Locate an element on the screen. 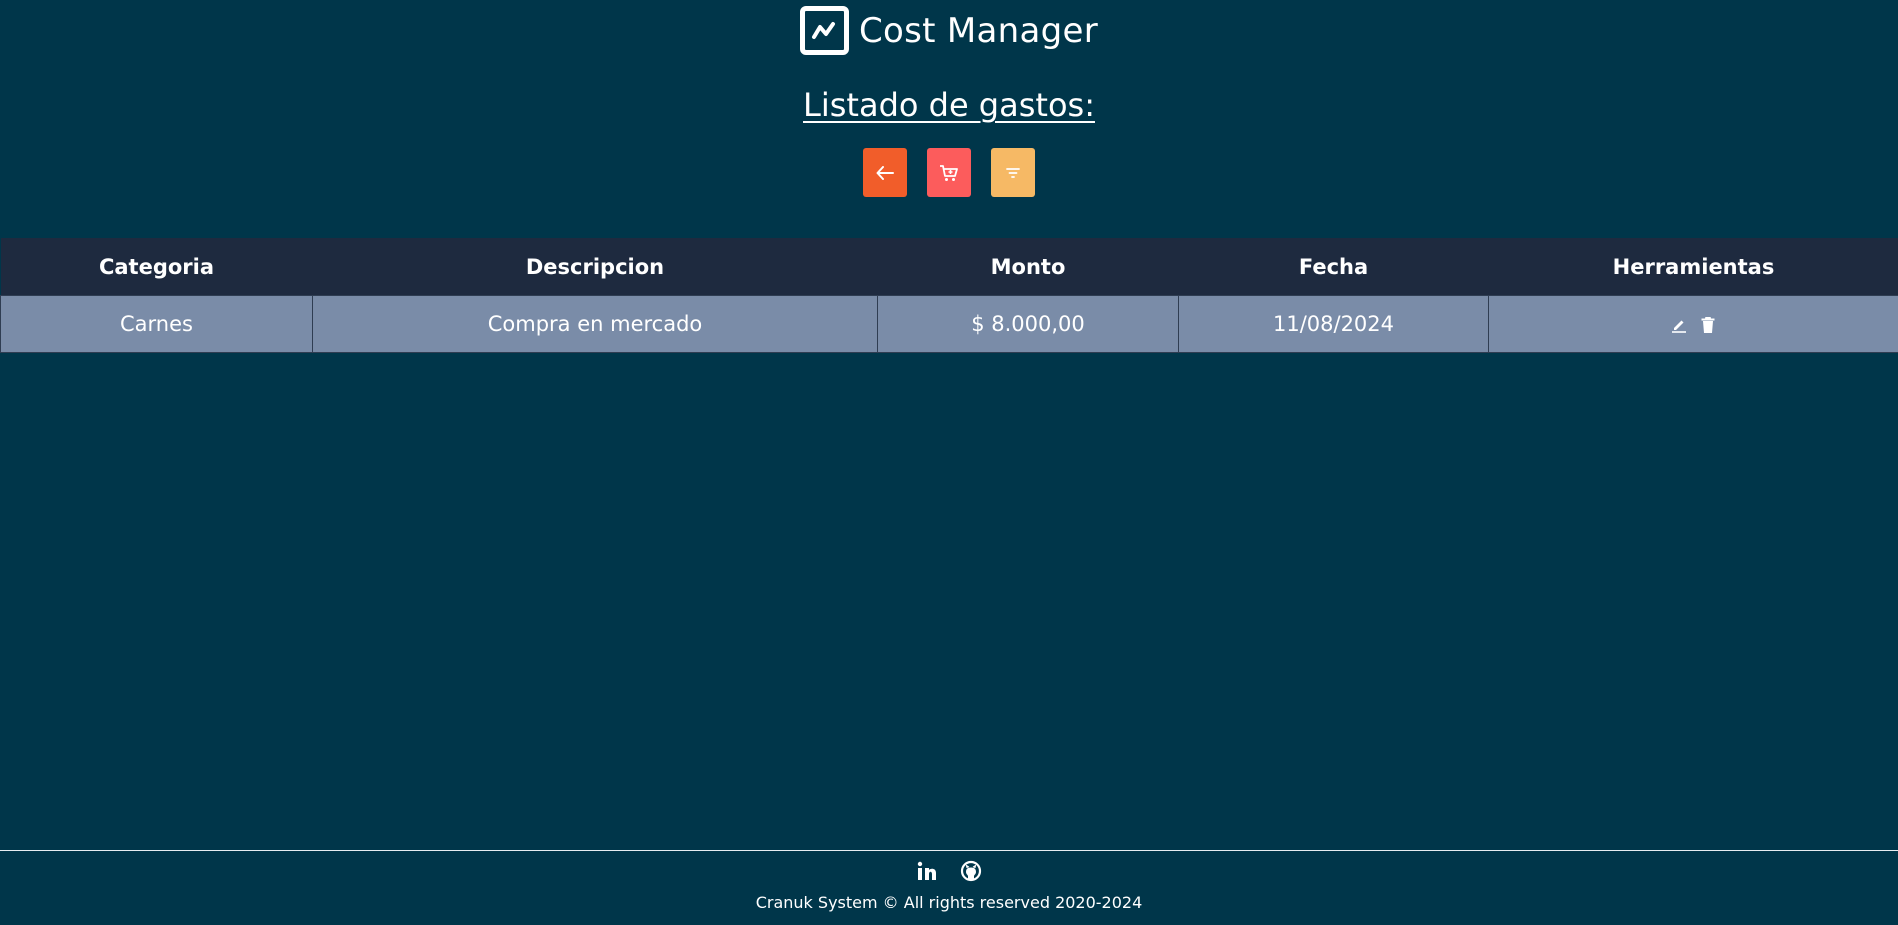 The image size is (1898, 925). cell-herramientas is located at coordinates (1693, 324).